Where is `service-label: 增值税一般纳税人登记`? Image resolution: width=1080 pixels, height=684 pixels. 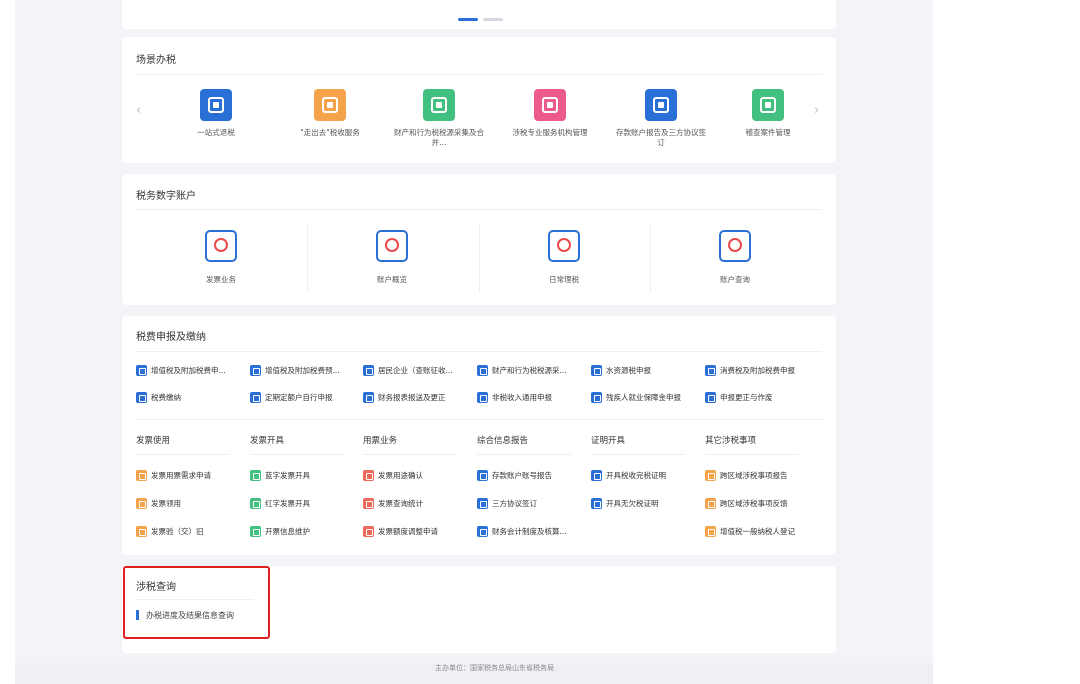
service-label: 增值税一般纳税人登记 is located at coordinates (757, 531).